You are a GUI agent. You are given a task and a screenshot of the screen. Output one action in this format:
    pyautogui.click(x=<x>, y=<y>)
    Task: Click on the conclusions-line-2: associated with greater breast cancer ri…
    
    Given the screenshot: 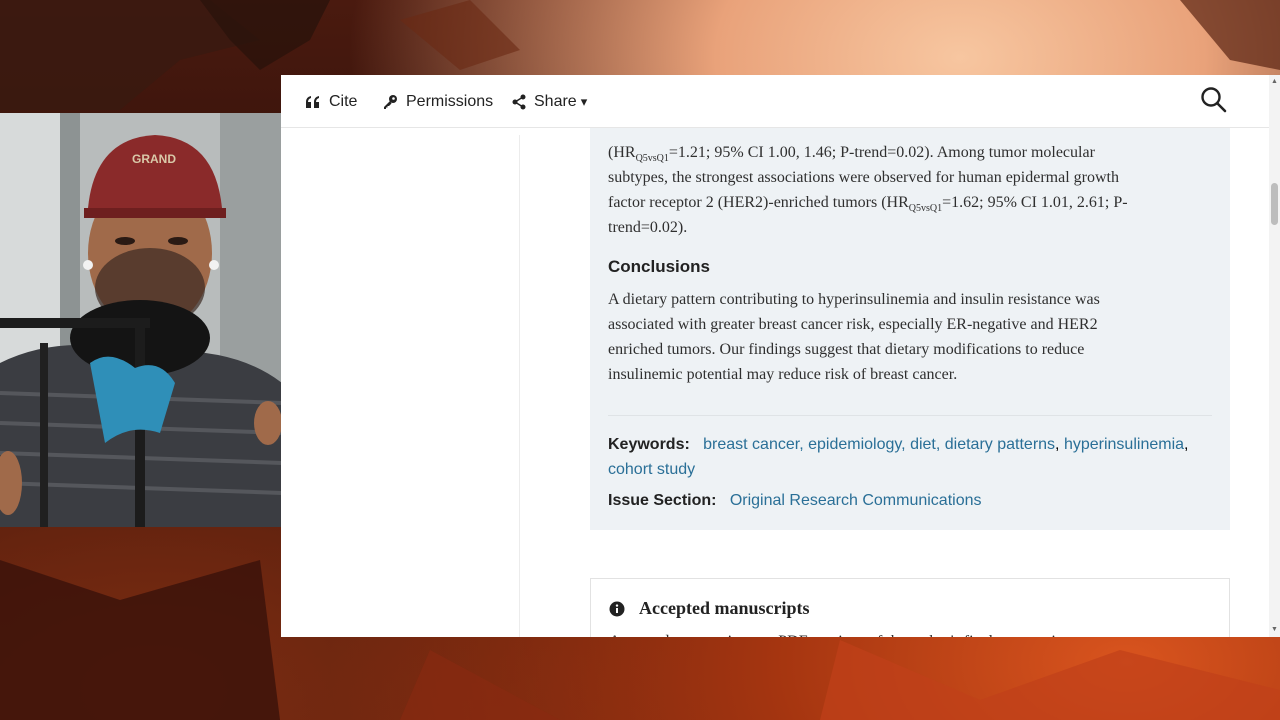 What is the action you would take?
    pyautogui.click(x=853, y=324)
    